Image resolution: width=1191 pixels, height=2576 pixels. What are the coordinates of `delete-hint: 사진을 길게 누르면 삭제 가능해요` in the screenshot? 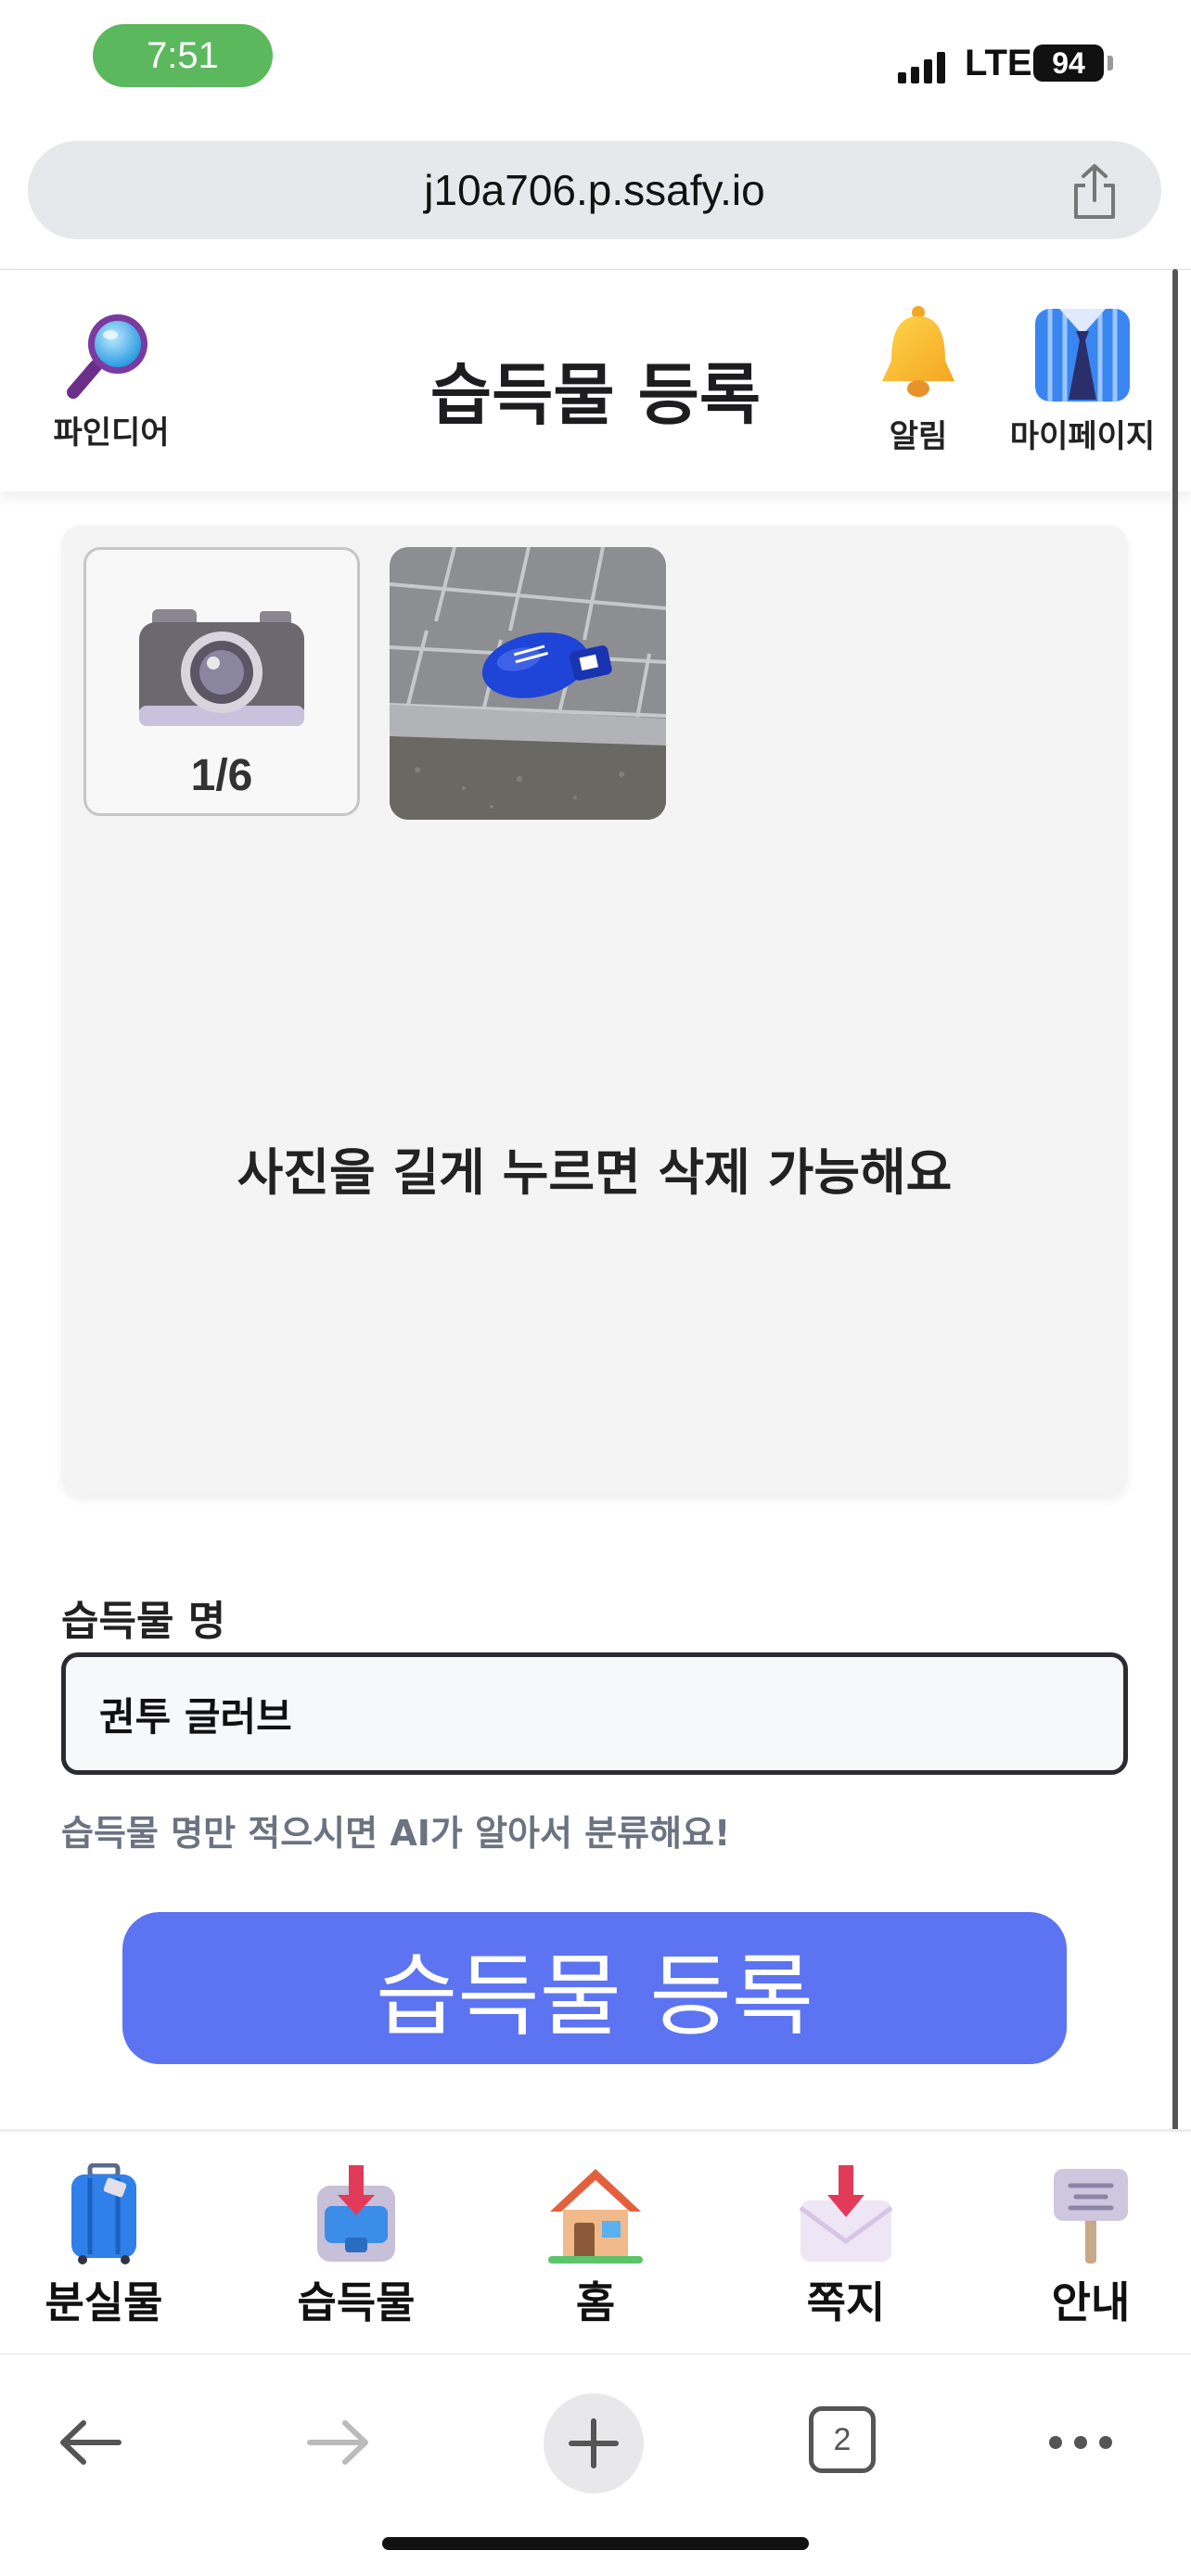 It's located at (595, 1172).